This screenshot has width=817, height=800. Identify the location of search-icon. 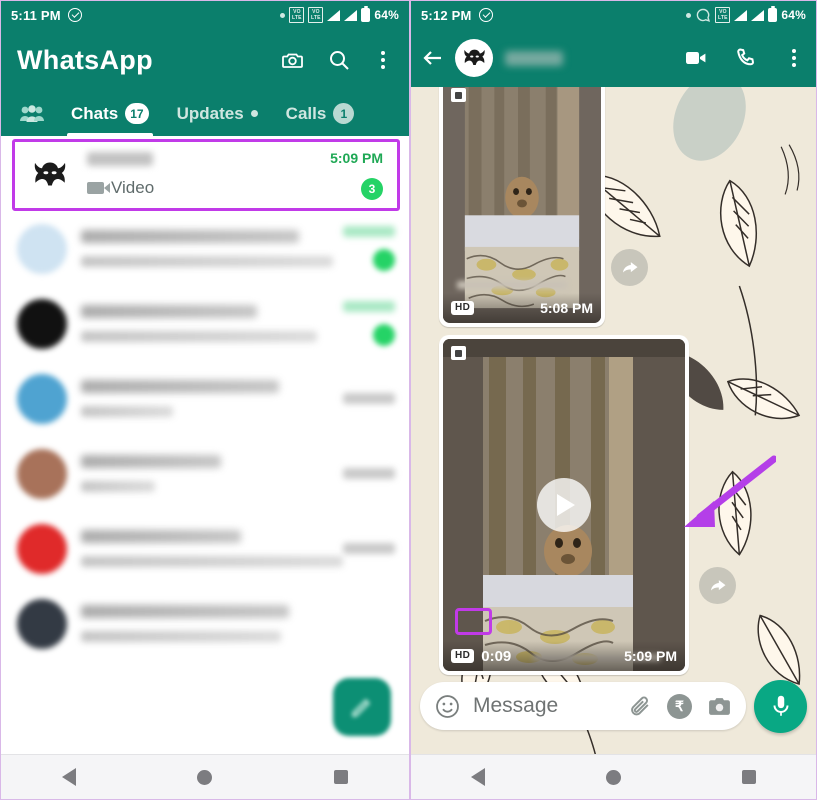
(339, 60).